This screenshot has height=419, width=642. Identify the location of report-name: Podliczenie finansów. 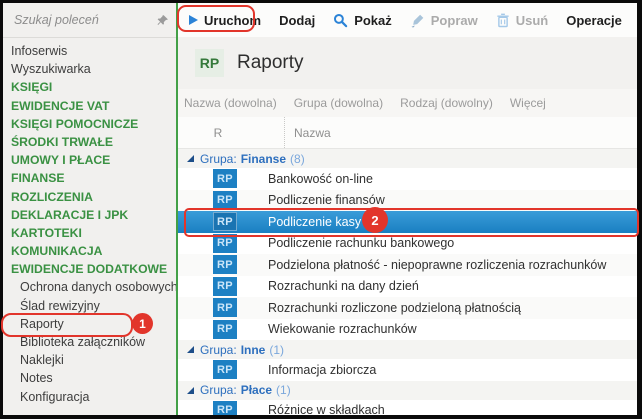
(326, 200).